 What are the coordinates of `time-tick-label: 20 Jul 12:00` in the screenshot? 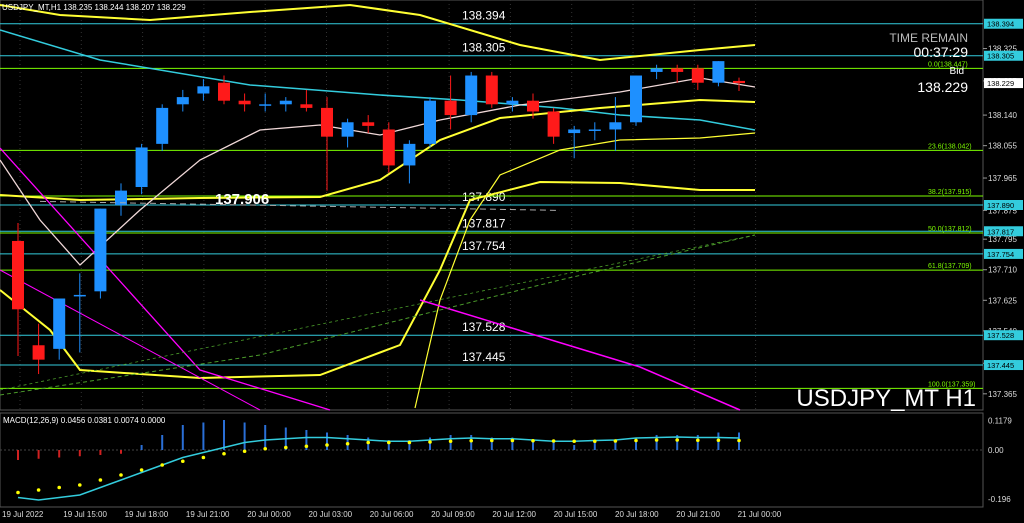 It's located at (514, 514).